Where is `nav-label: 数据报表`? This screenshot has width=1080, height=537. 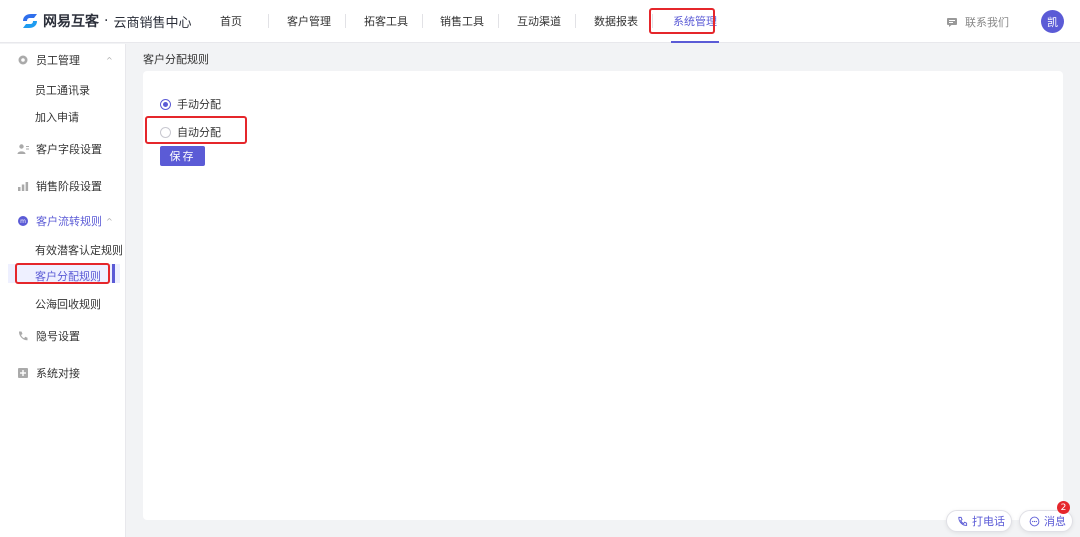 nav-label: 数据报表 is located at coordinates (616, 21).